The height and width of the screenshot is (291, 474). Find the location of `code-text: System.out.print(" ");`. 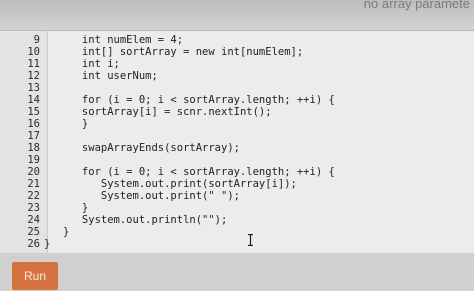

code-text: System.out.print(" "); is located at coordinates (142, 196).